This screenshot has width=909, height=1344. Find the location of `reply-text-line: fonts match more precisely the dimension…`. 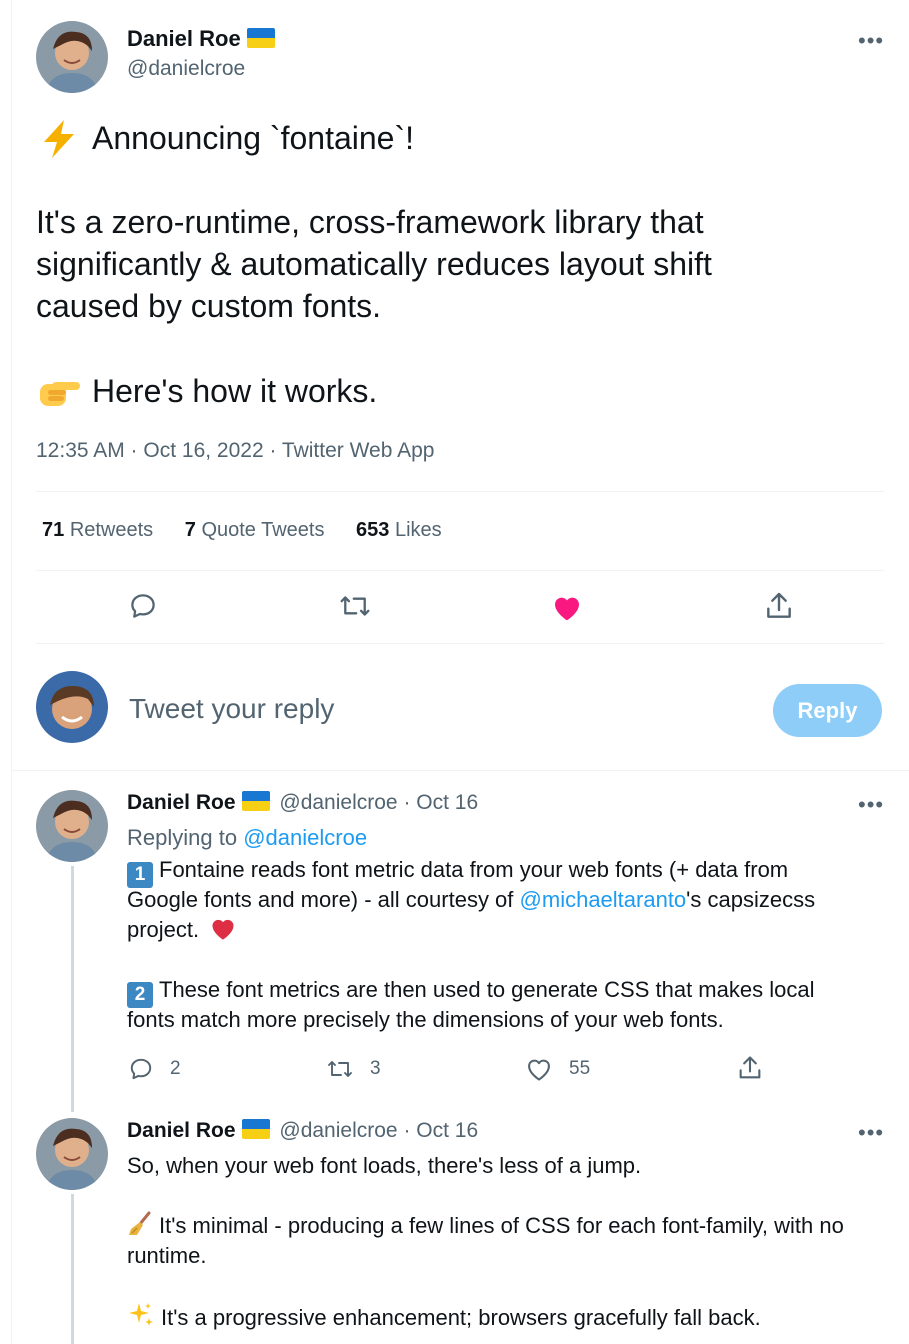

reply-text-line: fonts match more precisely the dimension… is located at coordinates (425, 1019).